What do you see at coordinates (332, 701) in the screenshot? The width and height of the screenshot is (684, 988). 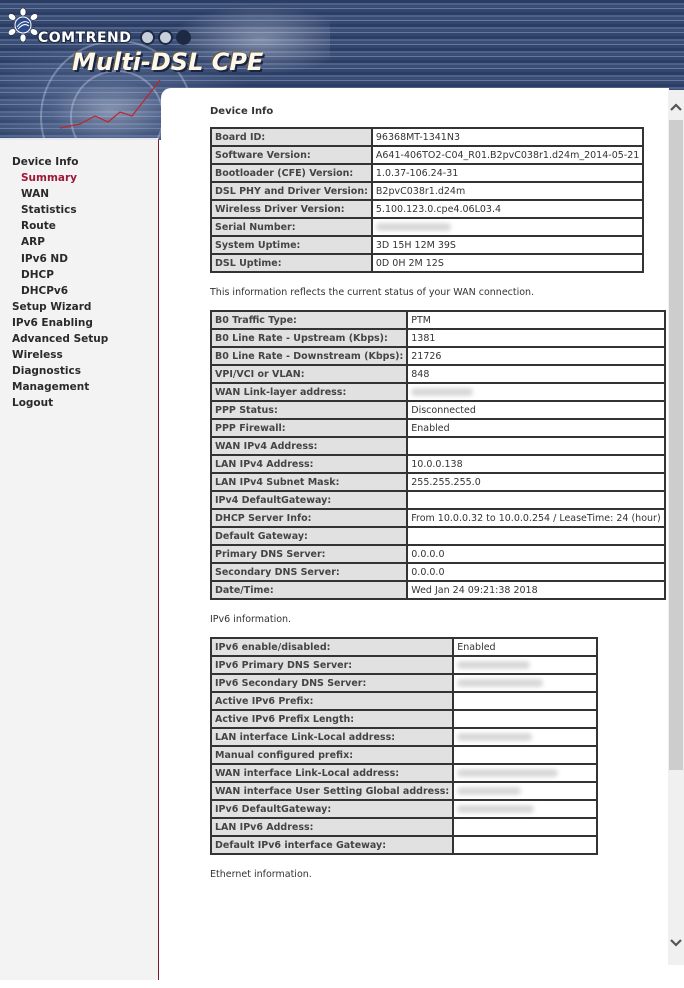 I see `row-label: Active IPv6 Prefix:` at bounding box center [332, 701].